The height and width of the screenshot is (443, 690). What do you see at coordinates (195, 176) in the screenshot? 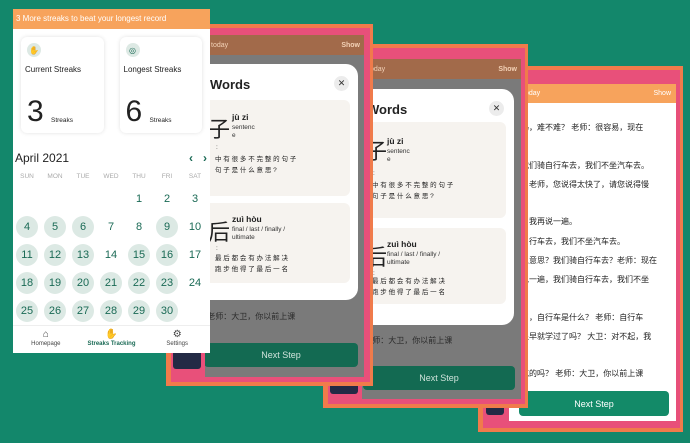
I see `weekday-label: SAT` at bounding box center [195, 176].